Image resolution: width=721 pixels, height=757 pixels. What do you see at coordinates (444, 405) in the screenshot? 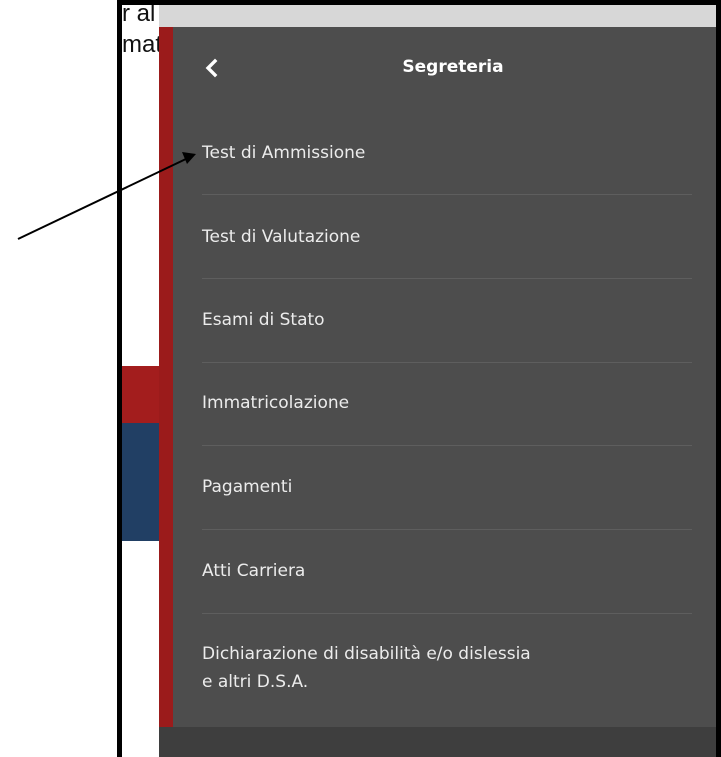
I see `menu-item-immatricolazione: Immatricolazione` at bounding box center [444, 405].